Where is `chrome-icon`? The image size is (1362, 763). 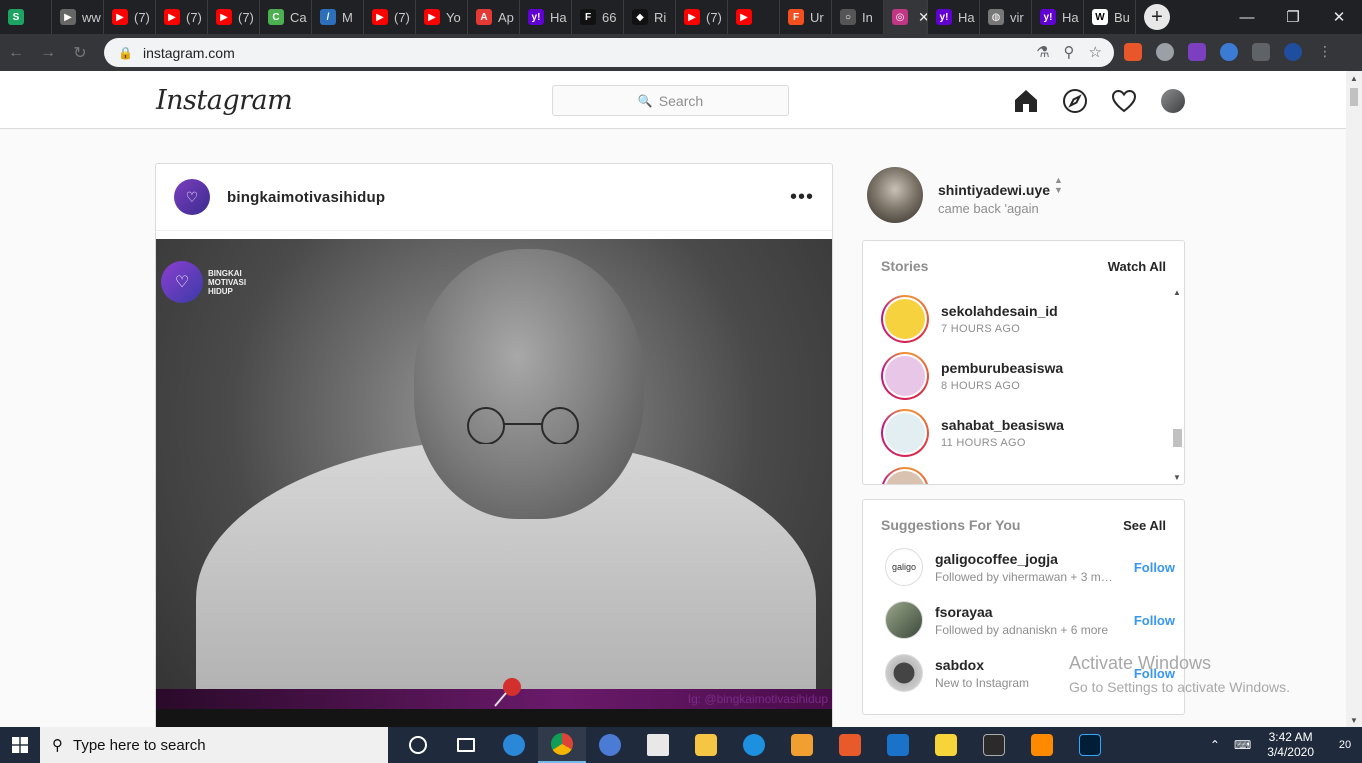
chrome-icon is located at coordinates (562, 745).